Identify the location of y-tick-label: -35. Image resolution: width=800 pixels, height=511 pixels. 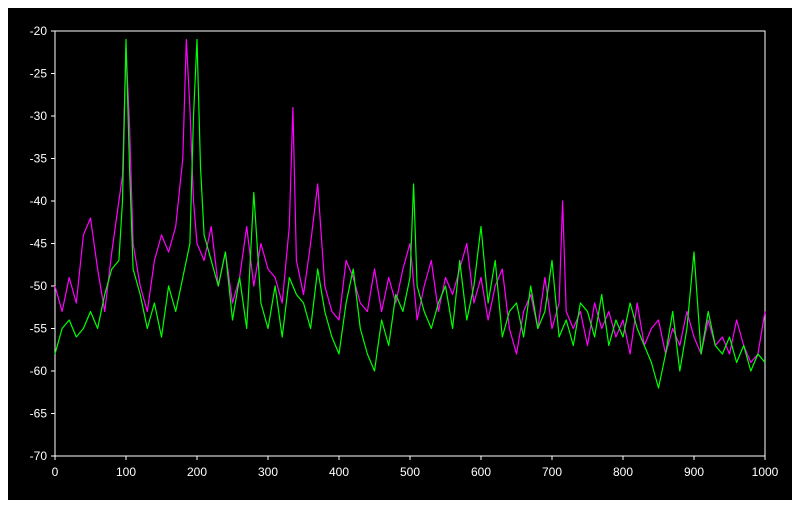
(39, 159).